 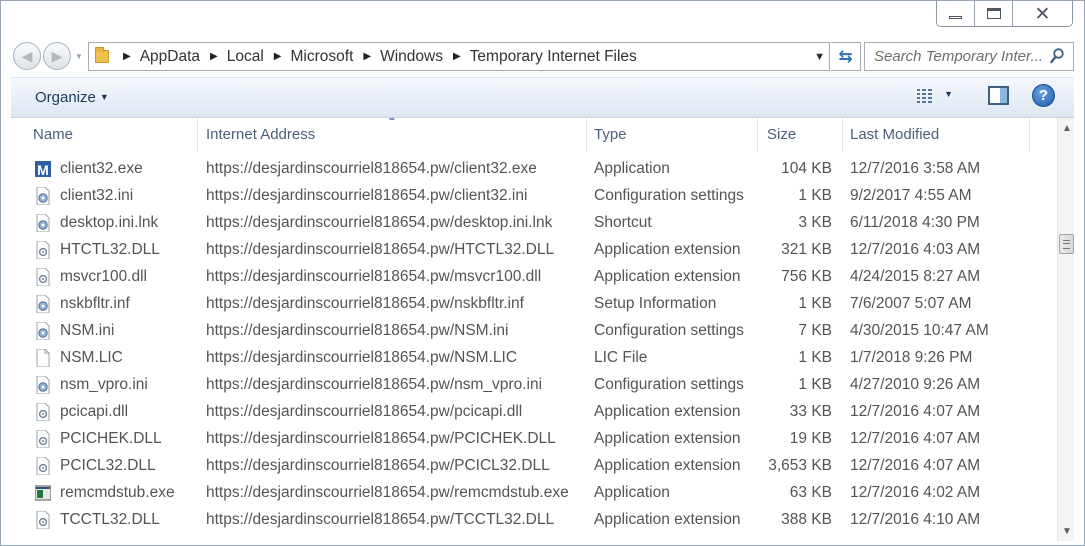 I want to click on view-options-dropdown-icon: ▼, so click(x=948, y=94).